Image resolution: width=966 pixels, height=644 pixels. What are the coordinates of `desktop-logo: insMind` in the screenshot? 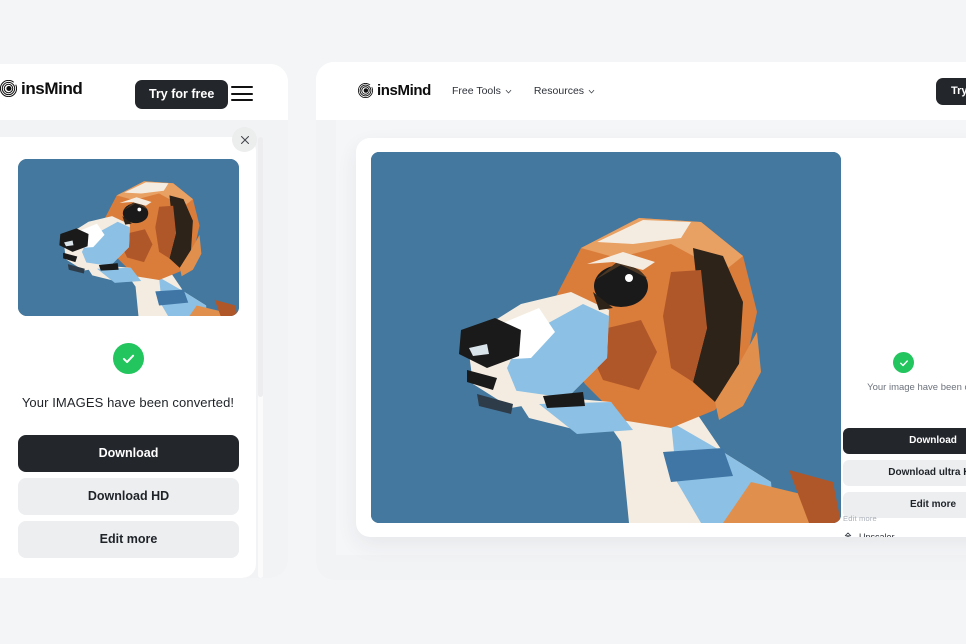 It's located at (394, 90).